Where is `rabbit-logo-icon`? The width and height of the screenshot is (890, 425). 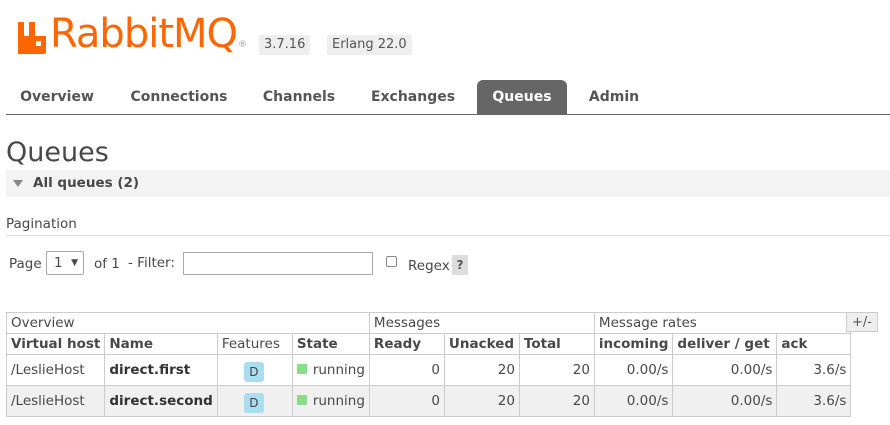 rabbit-logo-icon is located at coordinates (32, 38).